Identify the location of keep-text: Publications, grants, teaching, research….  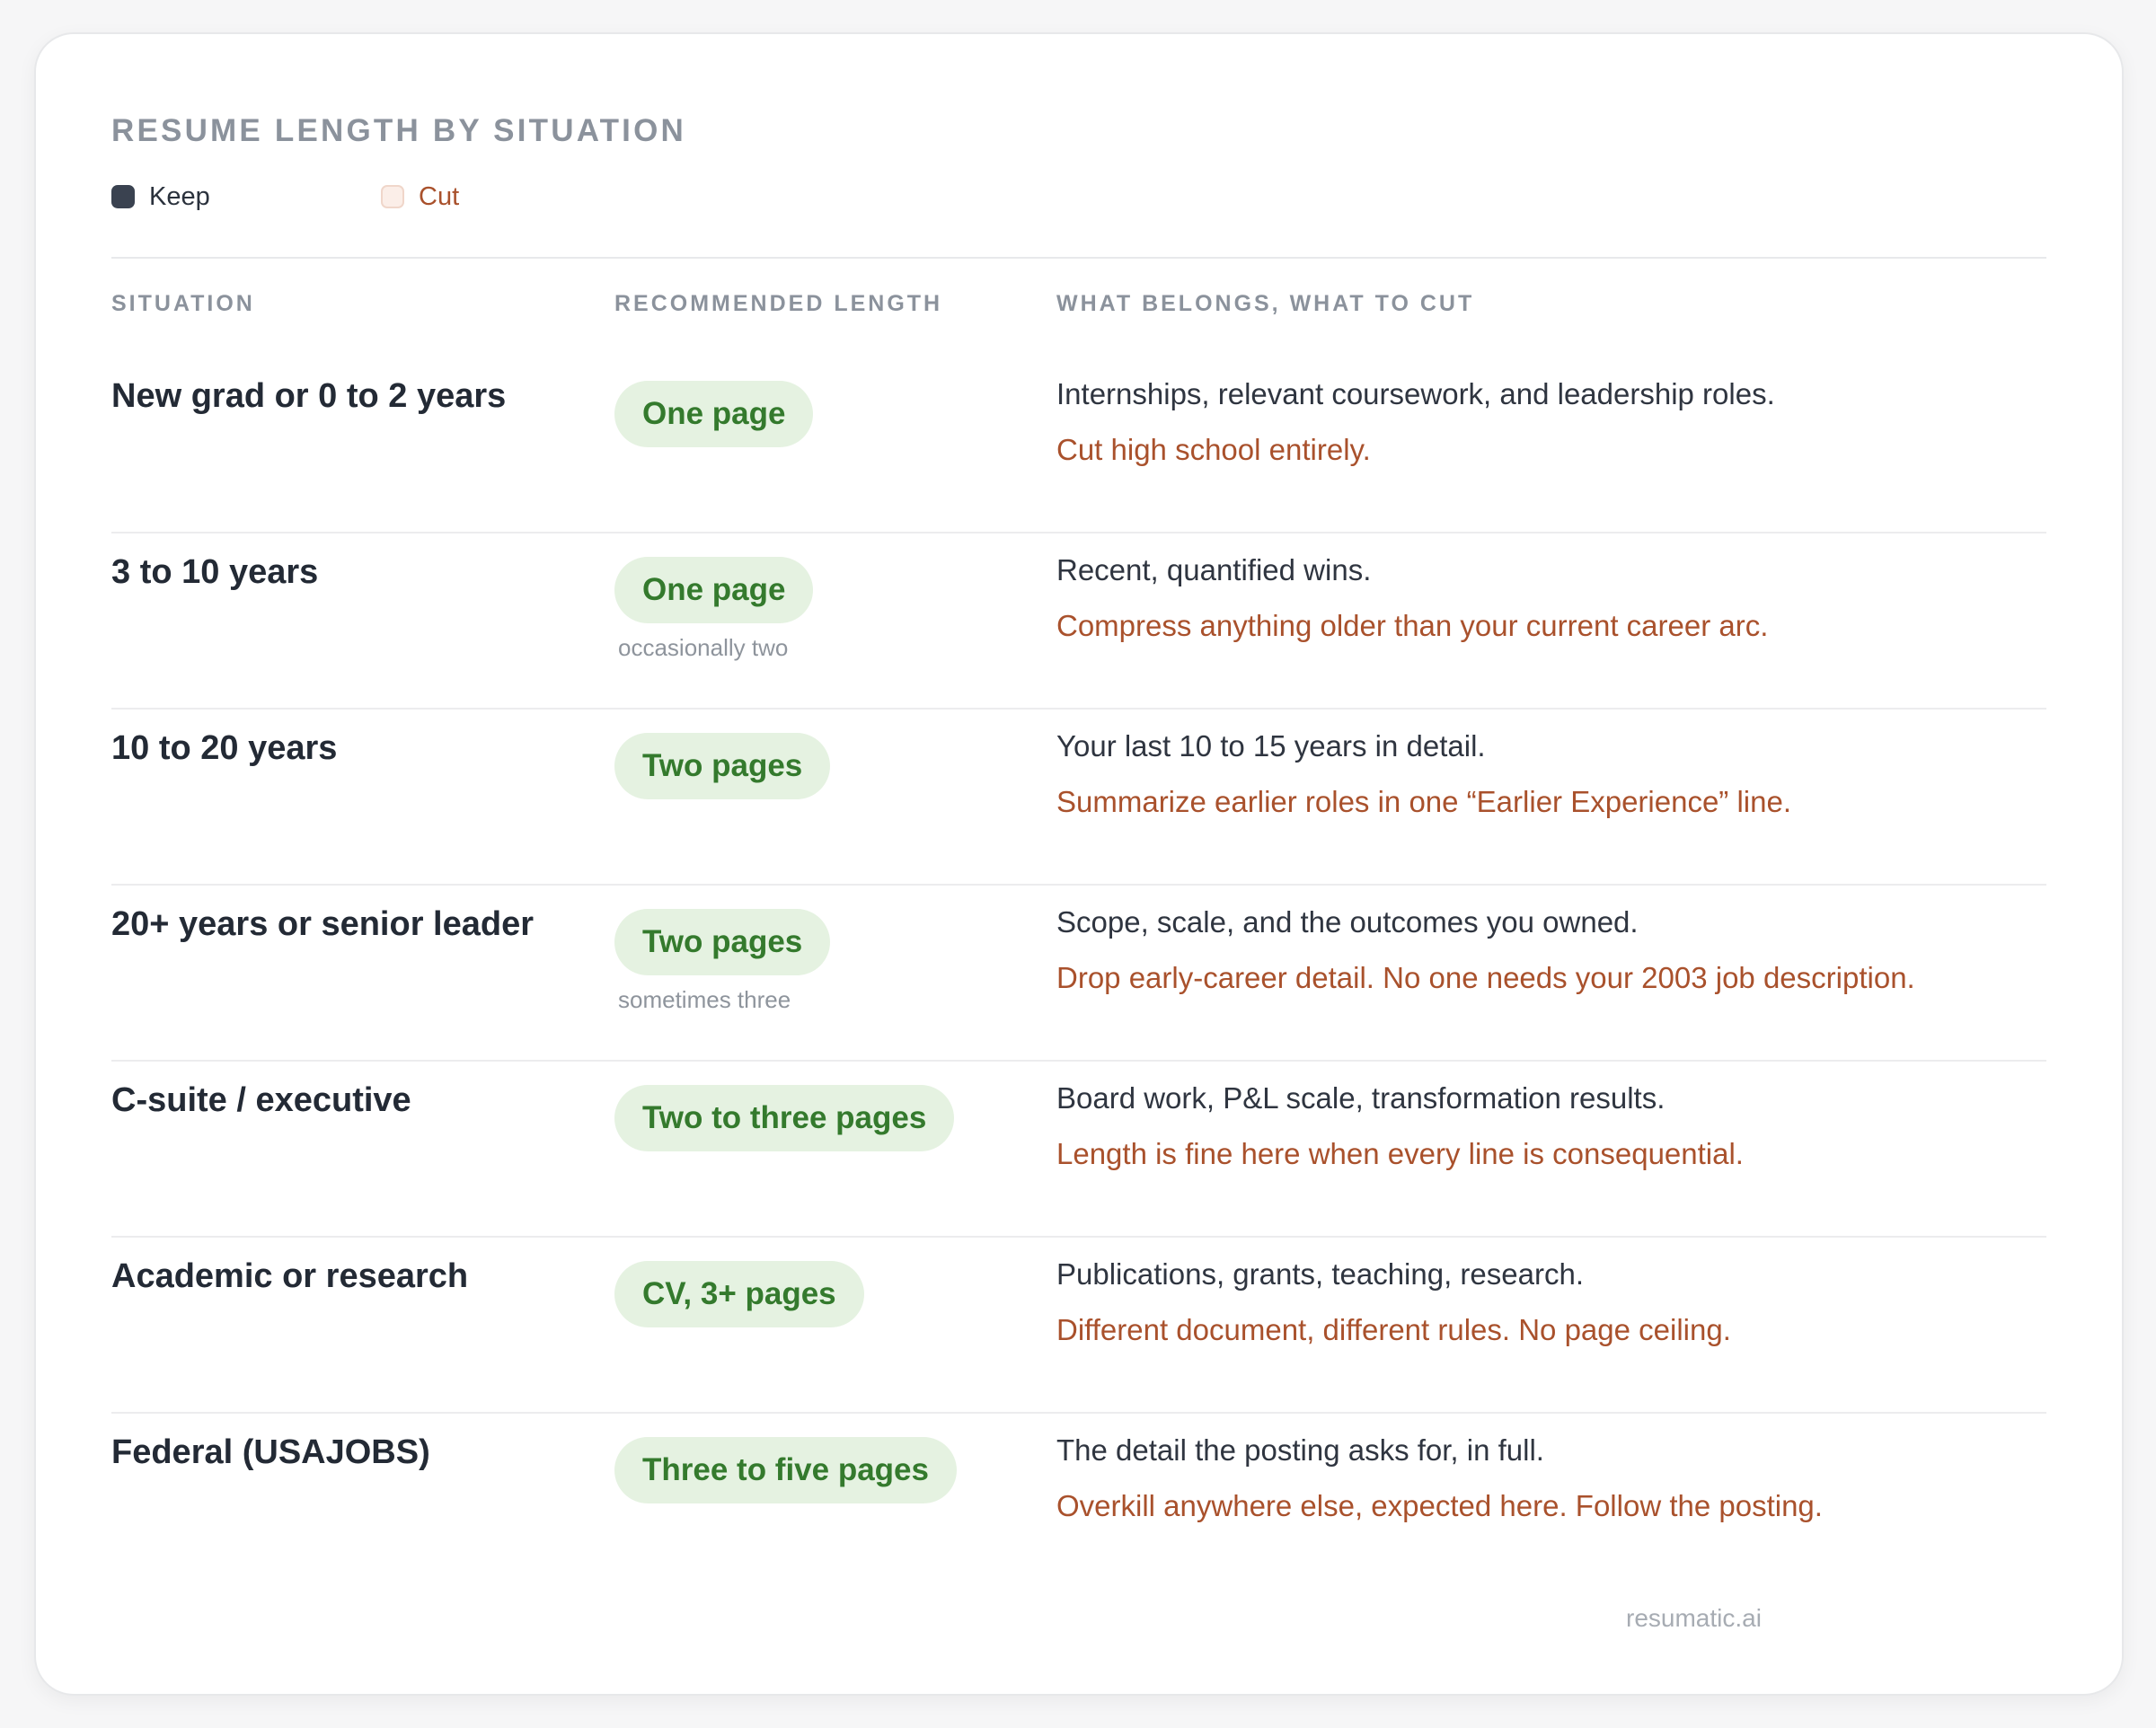
(1320, 1274).